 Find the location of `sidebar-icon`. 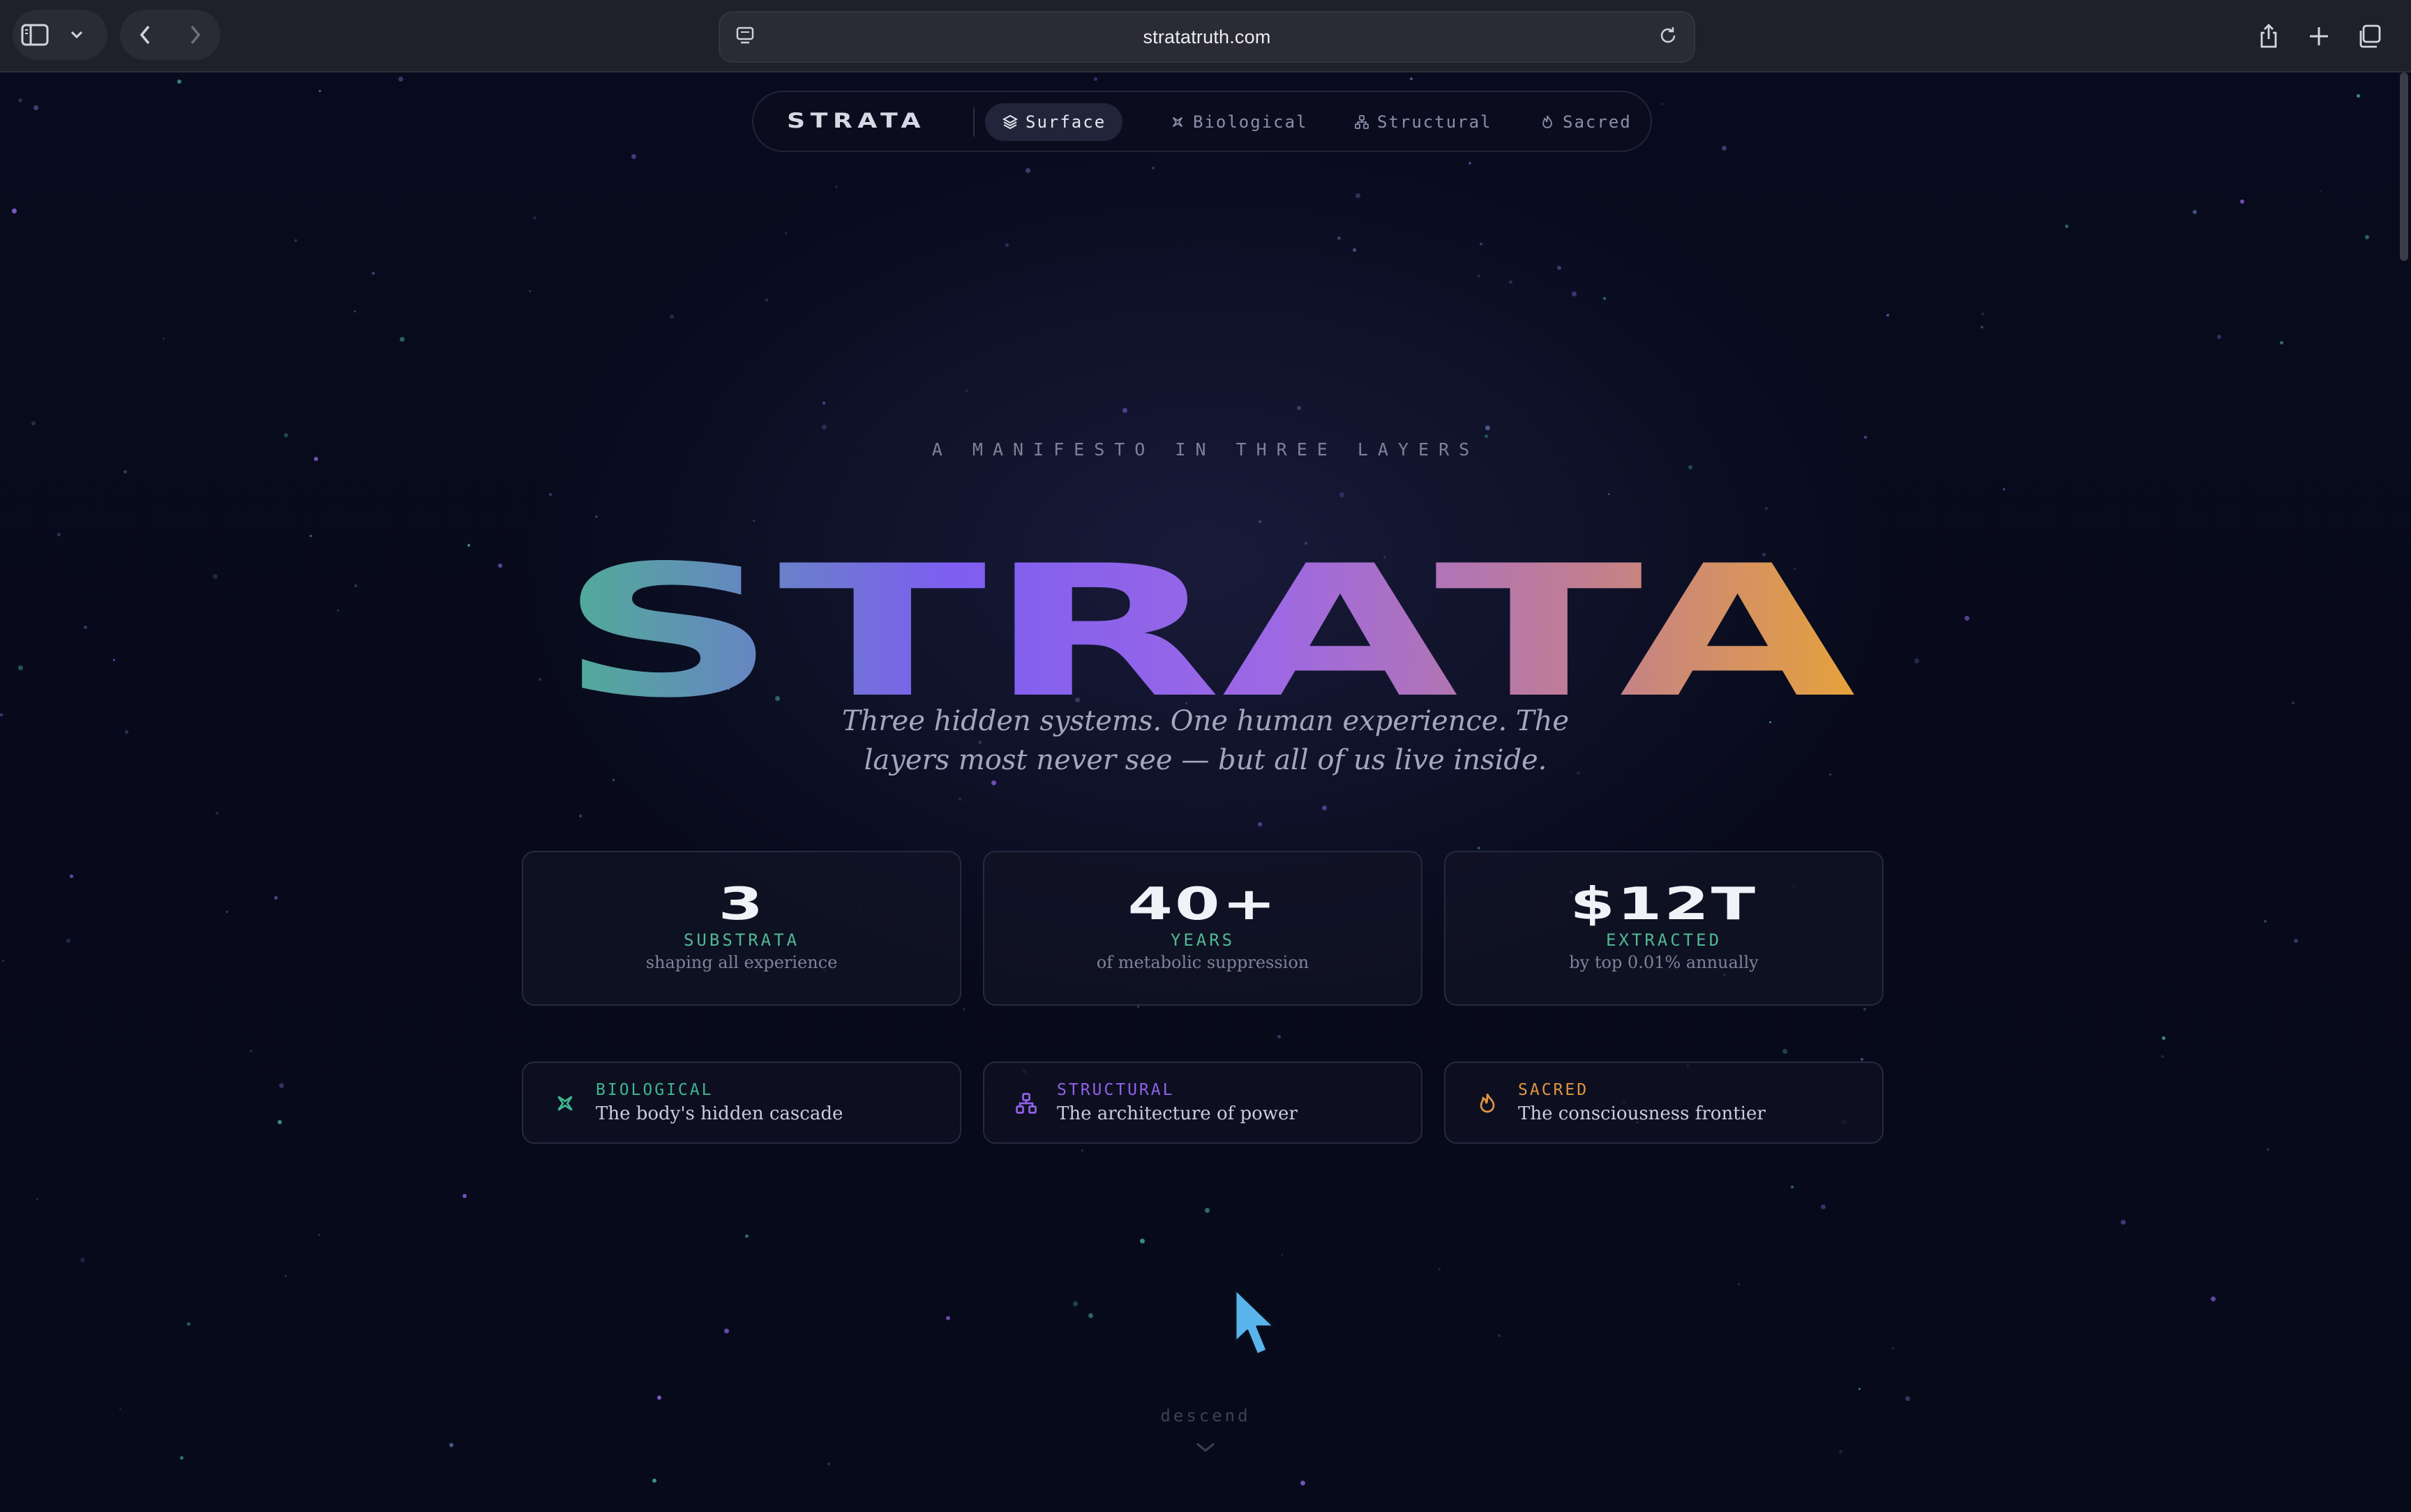

sidebar-icon is located at coordinates (35, 35).